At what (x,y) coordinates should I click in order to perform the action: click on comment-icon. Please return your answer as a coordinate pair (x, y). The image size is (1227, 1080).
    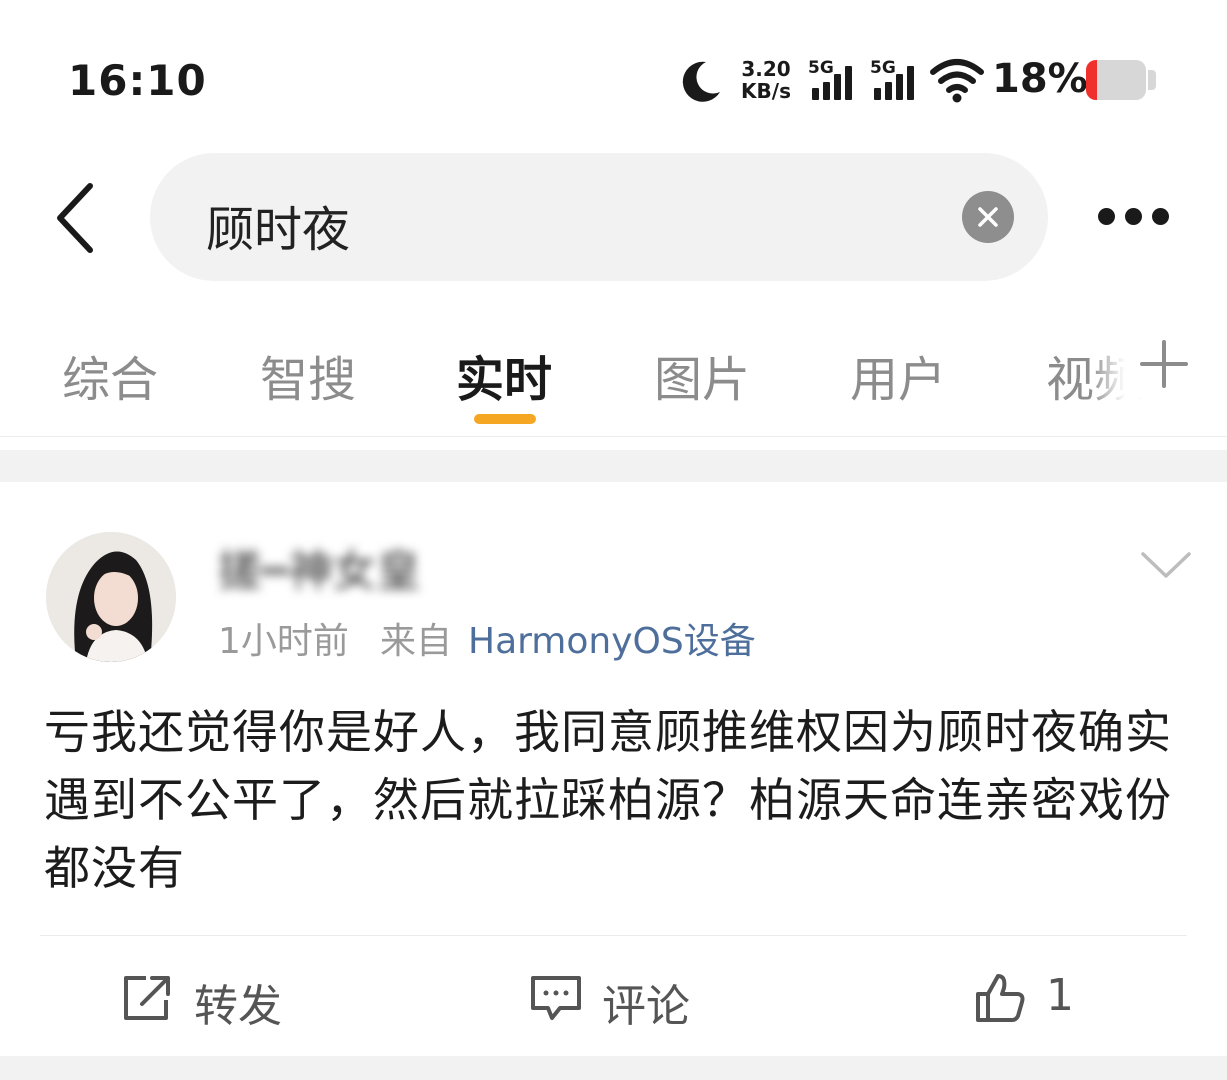
    Looking at the image, I should click on (556, 998).